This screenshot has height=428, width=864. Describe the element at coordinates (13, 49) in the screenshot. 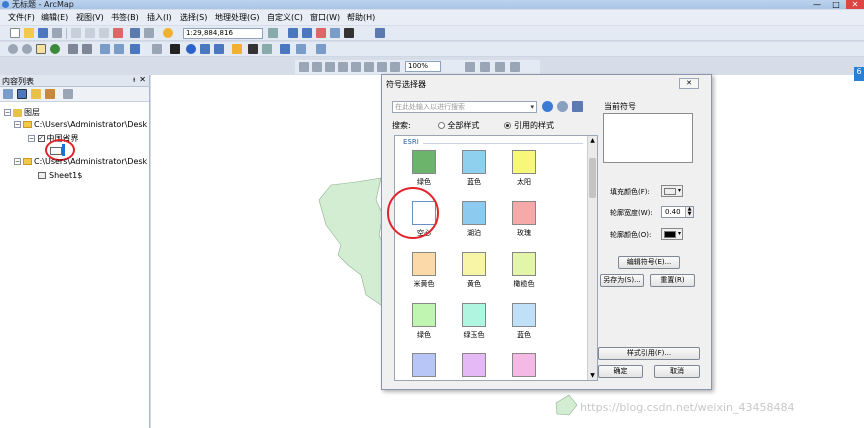

I see `zoom-in-icon` at that location.